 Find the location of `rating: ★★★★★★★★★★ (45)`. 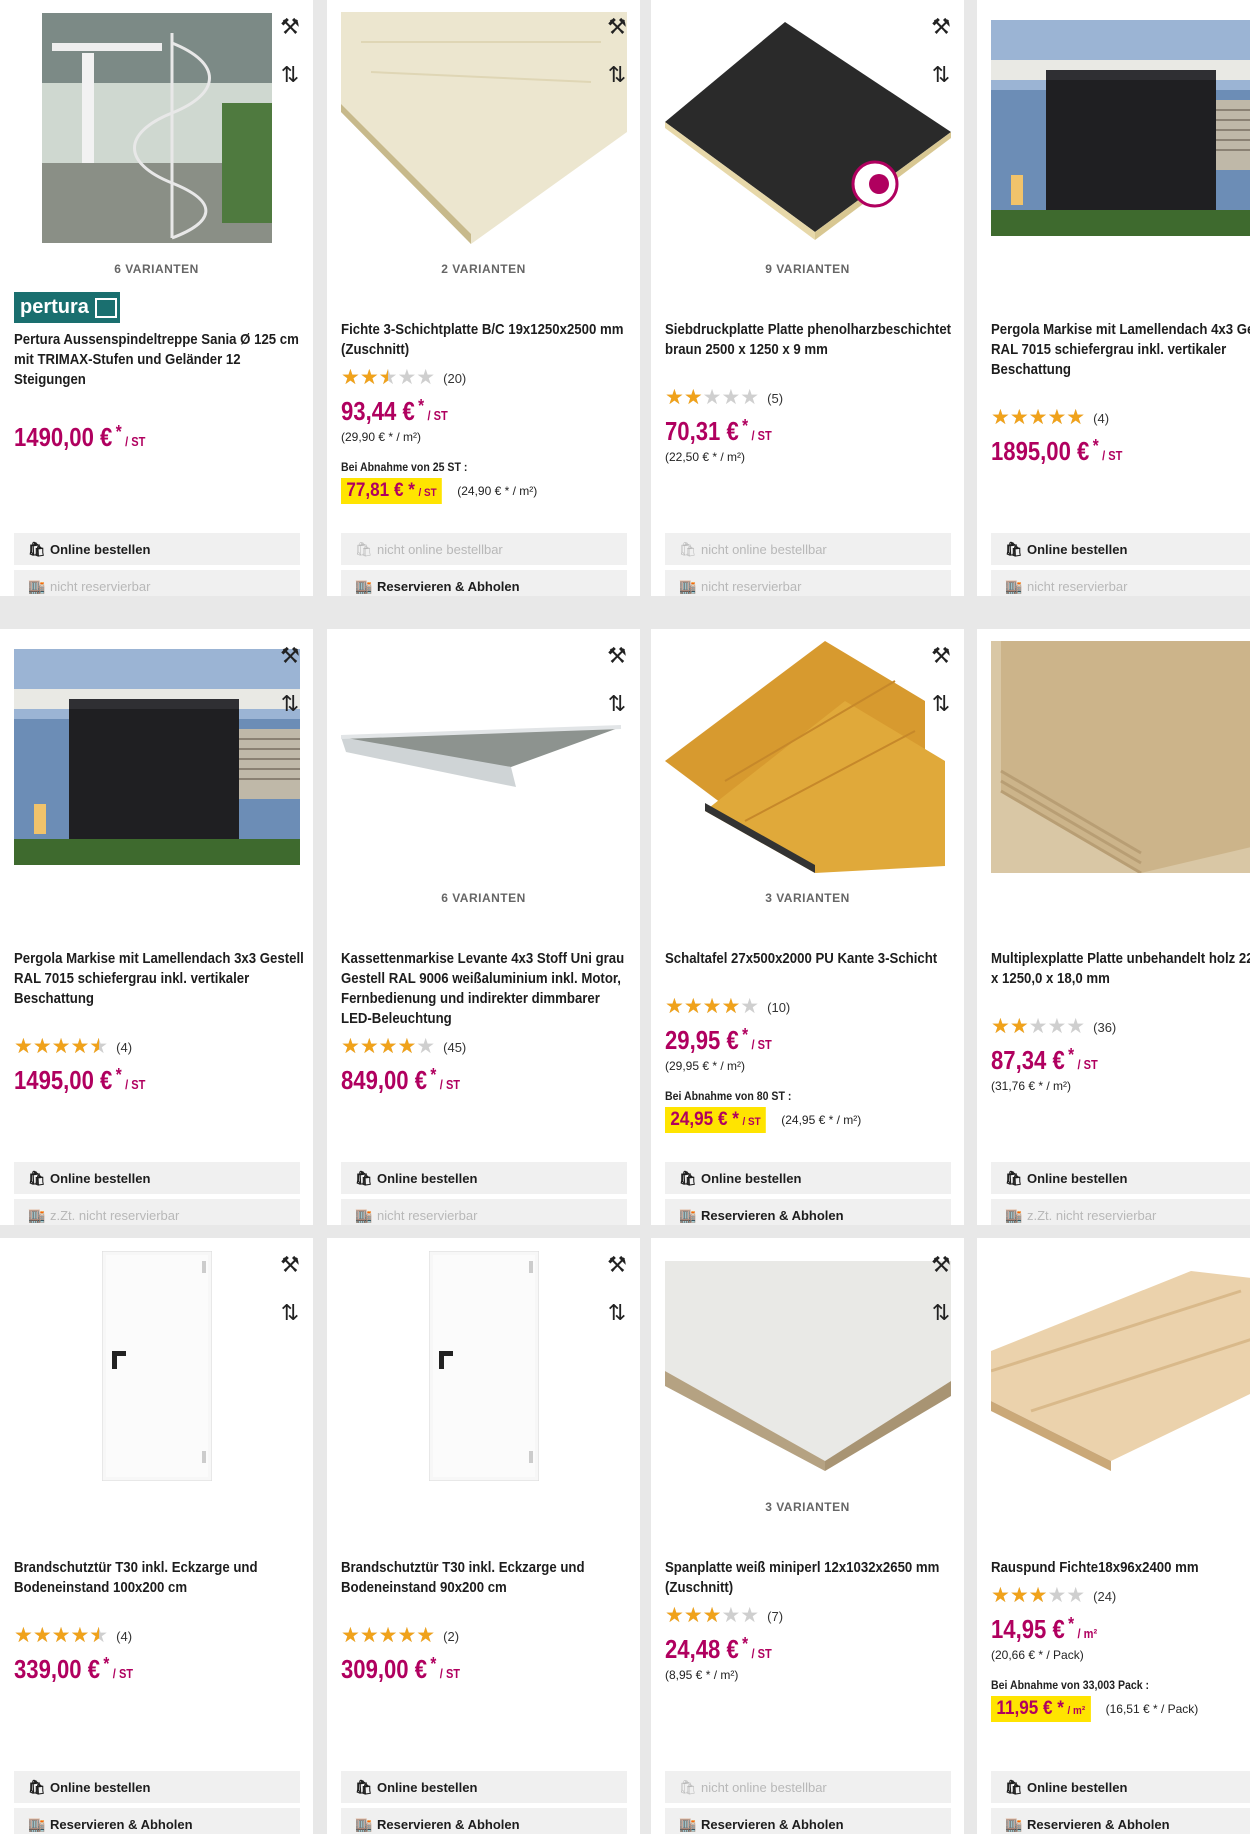

rating: ★★★★★★★★★★ (45) is located at coordinates (403, 1046).